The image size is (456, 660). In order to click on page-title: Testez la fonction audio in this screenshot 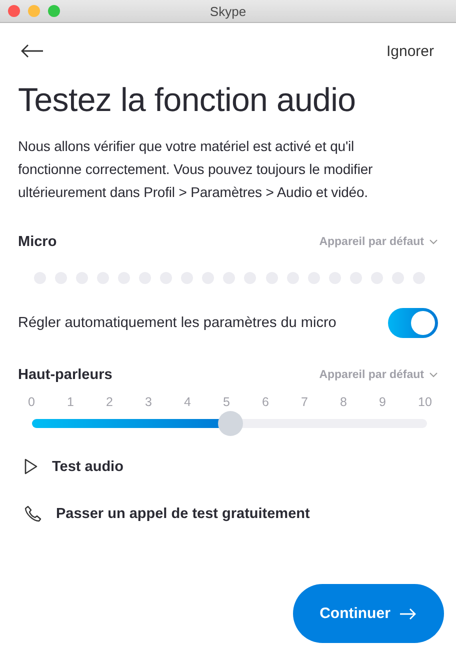, I will do `click(187, 100)`.